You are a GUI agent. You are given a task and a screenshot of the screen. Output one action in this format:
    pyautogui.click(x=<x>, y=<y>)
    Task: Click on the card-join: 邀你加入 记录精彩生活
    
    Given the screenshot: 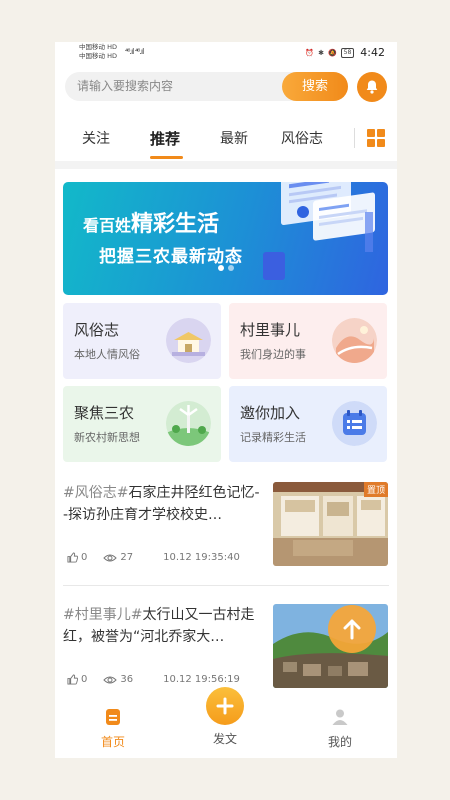 What is the action you would take?
    pyautogui.click(x=308, y=424)
    